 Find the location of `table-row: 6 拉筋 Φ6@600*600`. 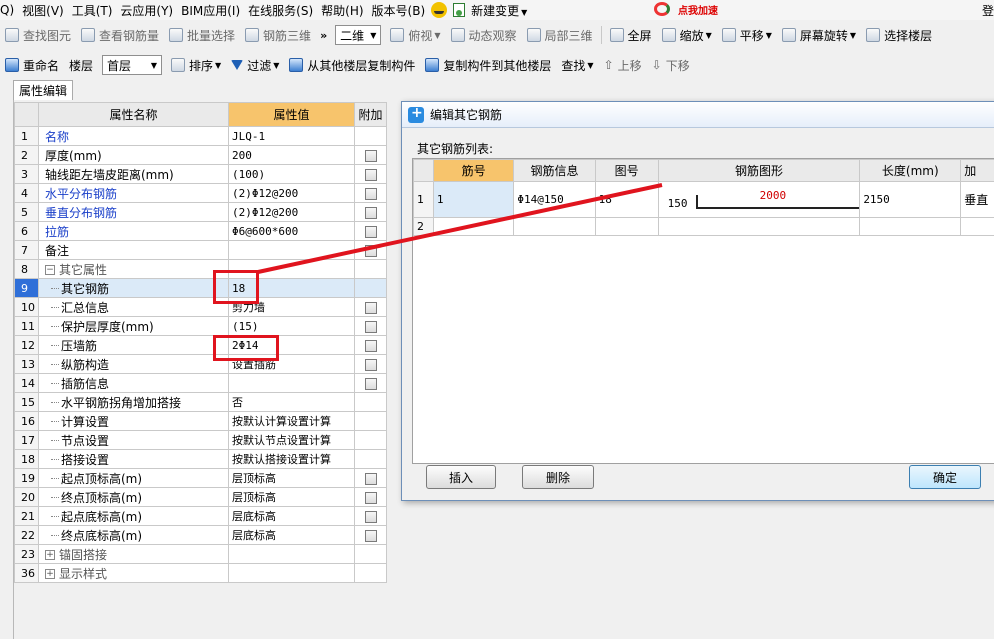

table-row: 6 拉筋 Φ6@600*600 is located at coordinates (200, 231).